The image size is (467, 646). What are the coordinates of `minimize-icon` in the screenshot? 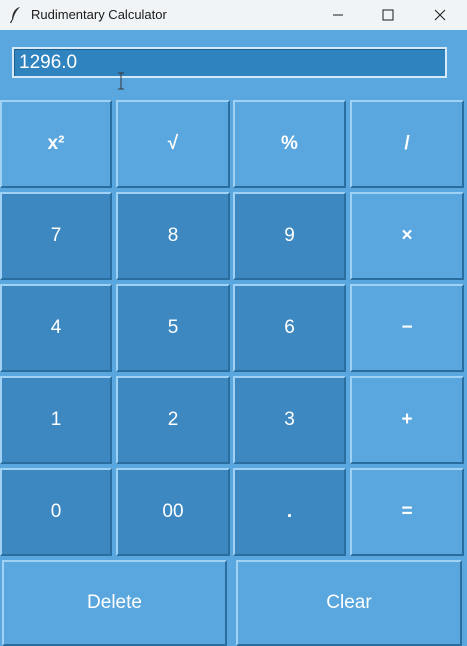 It's located at (338, 15).